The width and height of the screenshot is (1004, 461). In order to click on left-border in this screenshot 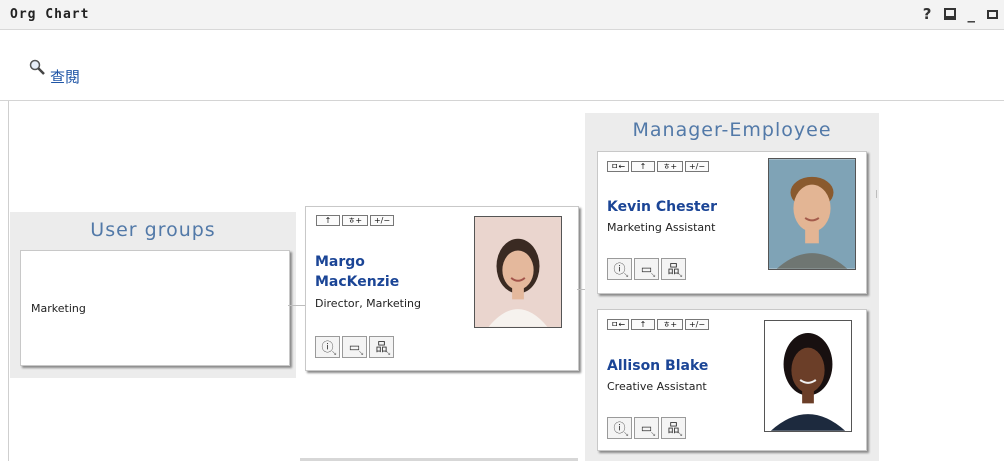, I will do `click(8, 281)`.